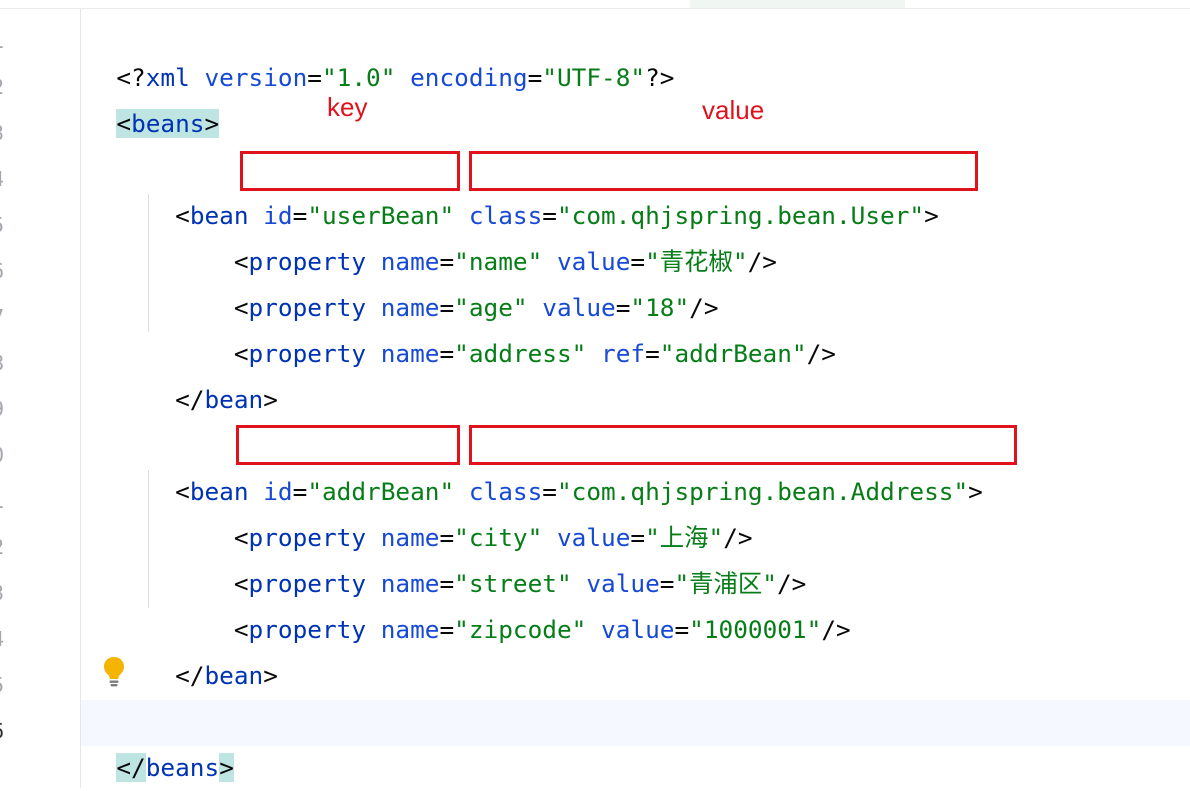 The width and height of the screenshot is (1190, 791). I want to click on line-number: 6, so click(6, 271).